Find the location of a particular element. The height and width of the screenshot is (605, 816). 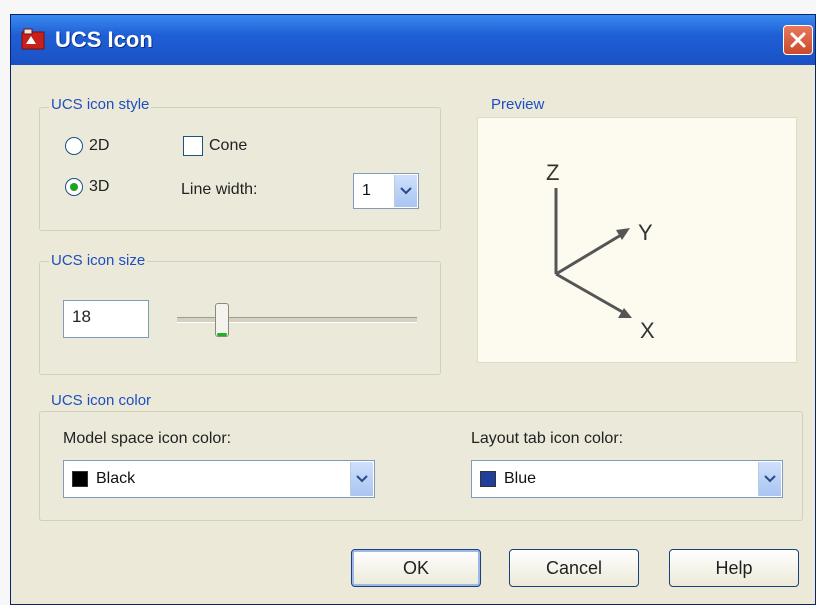

layout-tab-color-label: Layout tab icon color: is located at coordinates (547, 438).